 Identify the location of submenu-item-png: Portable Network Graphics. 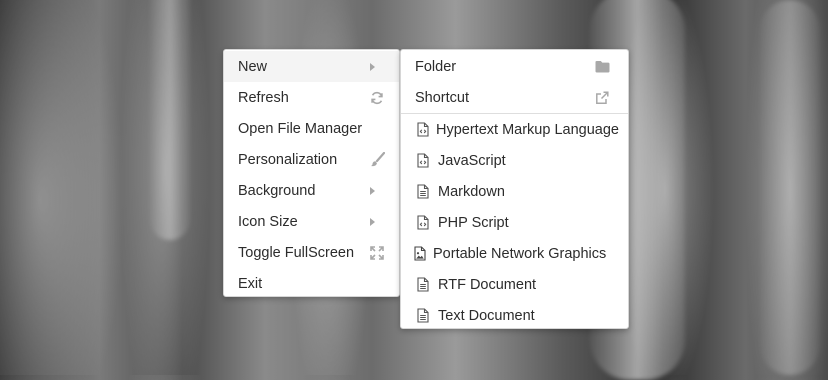
(514, 253).